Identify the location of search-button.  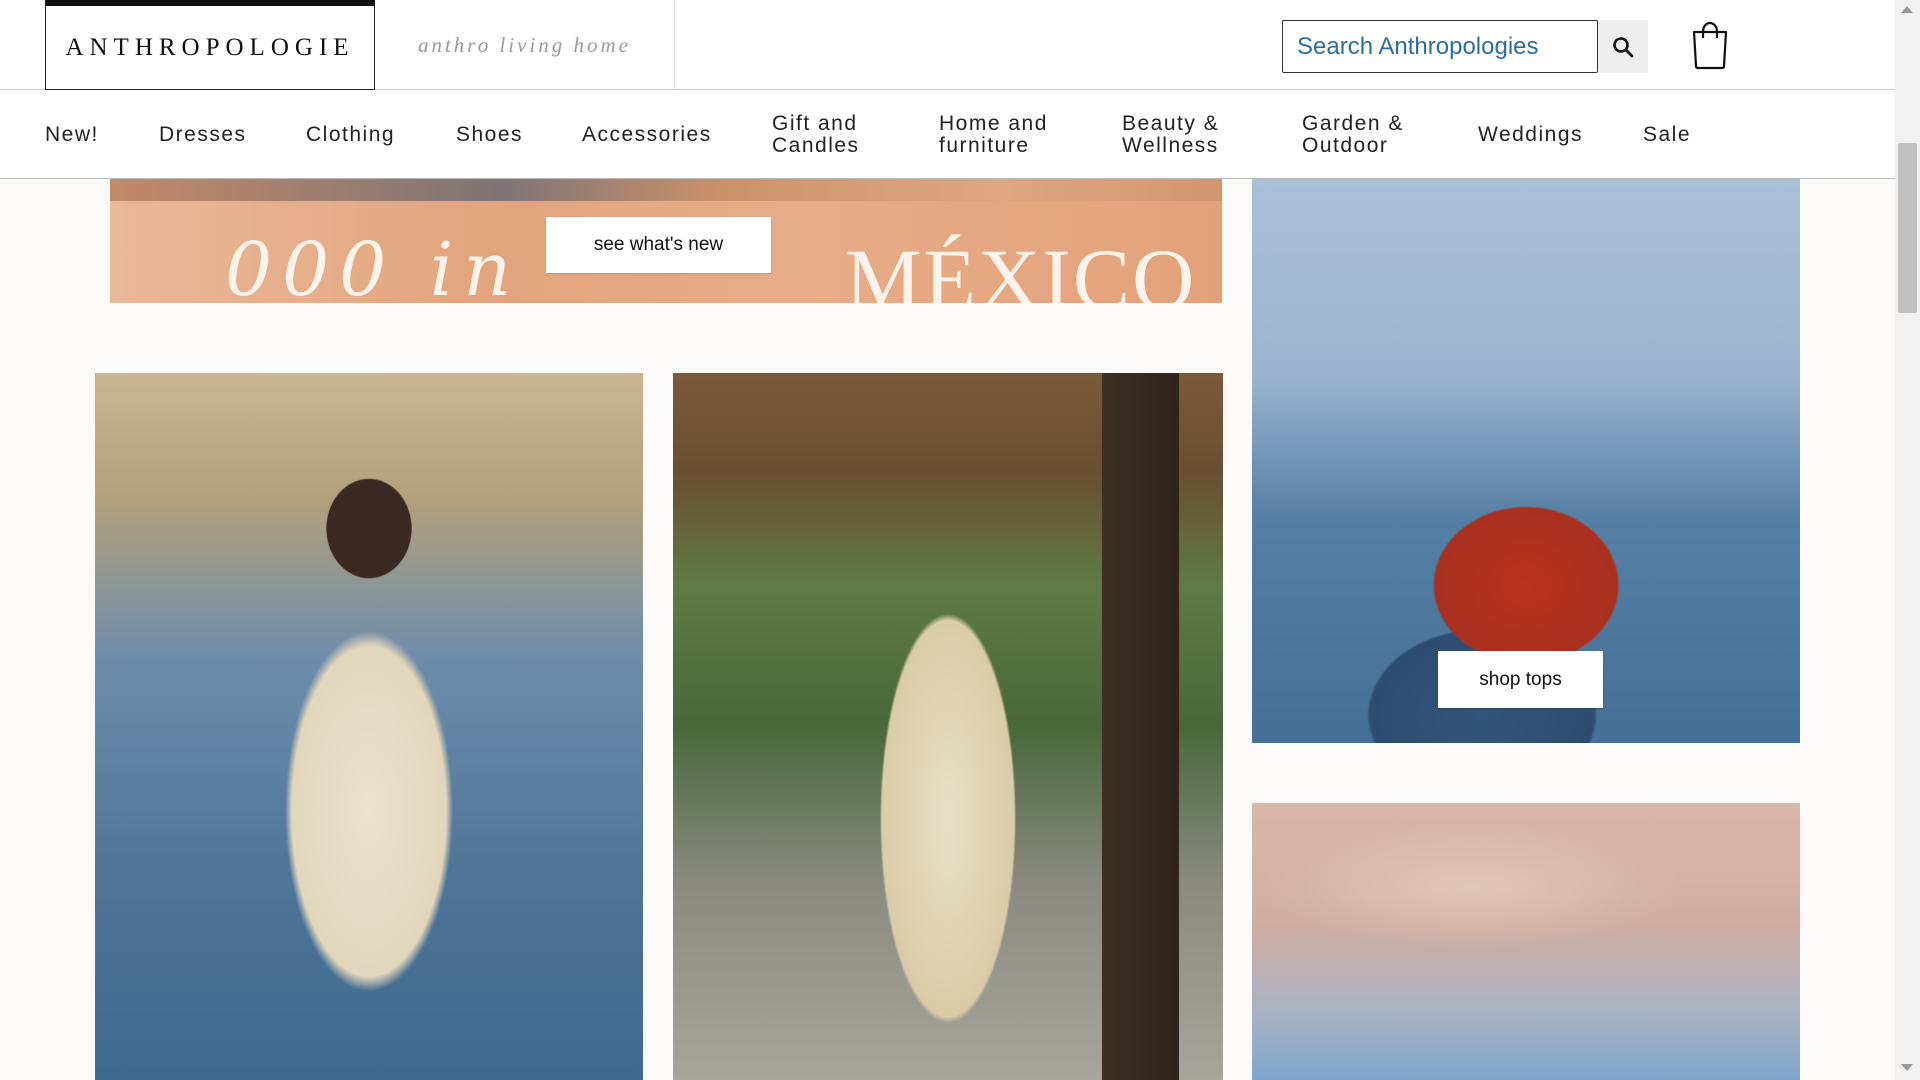
(1623, 46).